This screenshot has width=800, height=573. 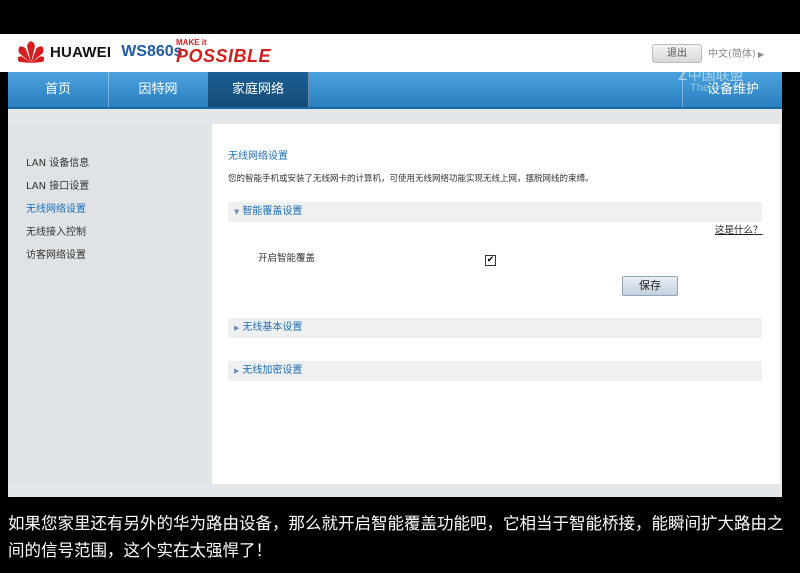 I want to click on brand-name: HUAWEI, so click(x=81, y=52).